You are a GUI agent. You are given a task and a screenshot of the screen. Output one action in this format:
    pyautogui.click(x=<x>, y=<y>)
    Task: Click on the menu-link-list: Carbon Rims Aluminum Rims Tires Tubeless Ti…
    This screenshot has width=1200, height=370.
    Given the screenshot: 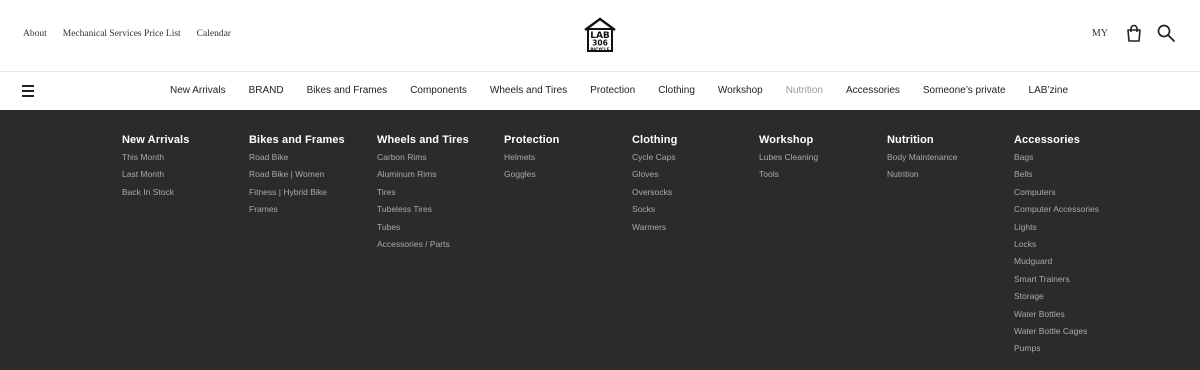 What is the action you would take?
    pyautogui.click(x=423, y=203)
    